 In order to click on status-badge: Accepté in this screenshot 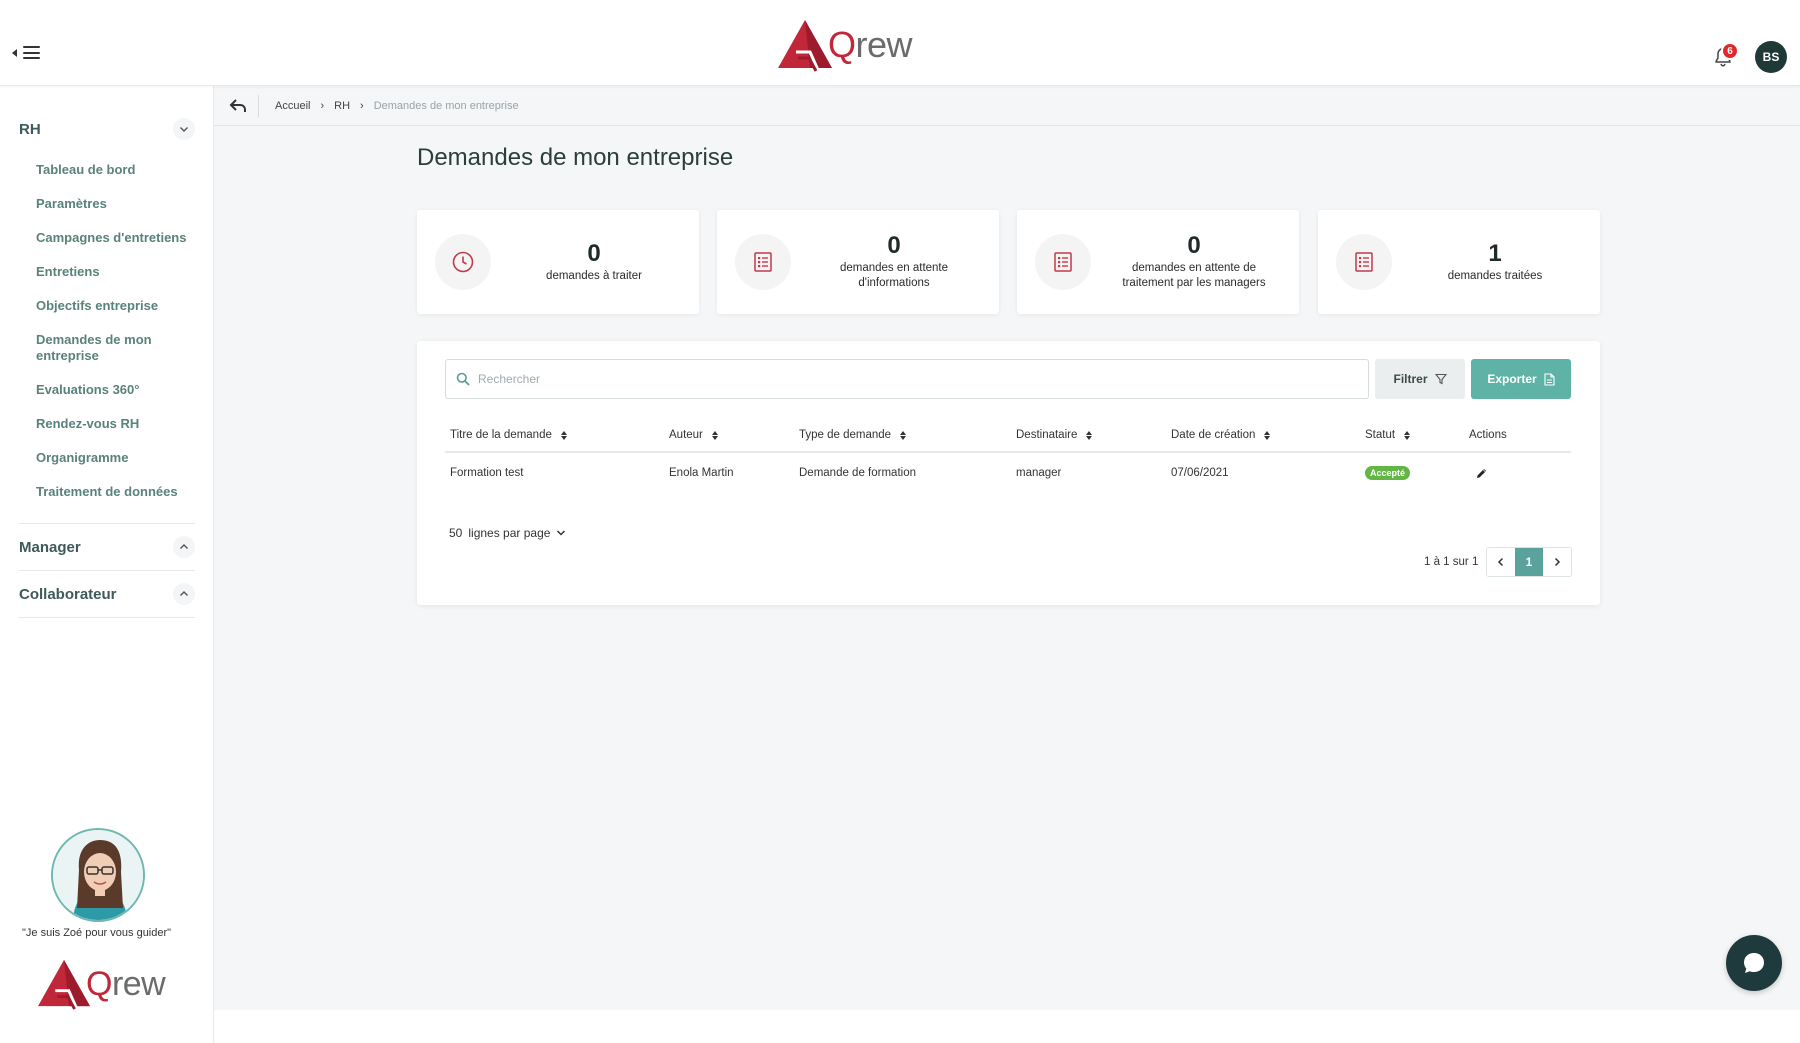, I will do `click(1388, 473)`.